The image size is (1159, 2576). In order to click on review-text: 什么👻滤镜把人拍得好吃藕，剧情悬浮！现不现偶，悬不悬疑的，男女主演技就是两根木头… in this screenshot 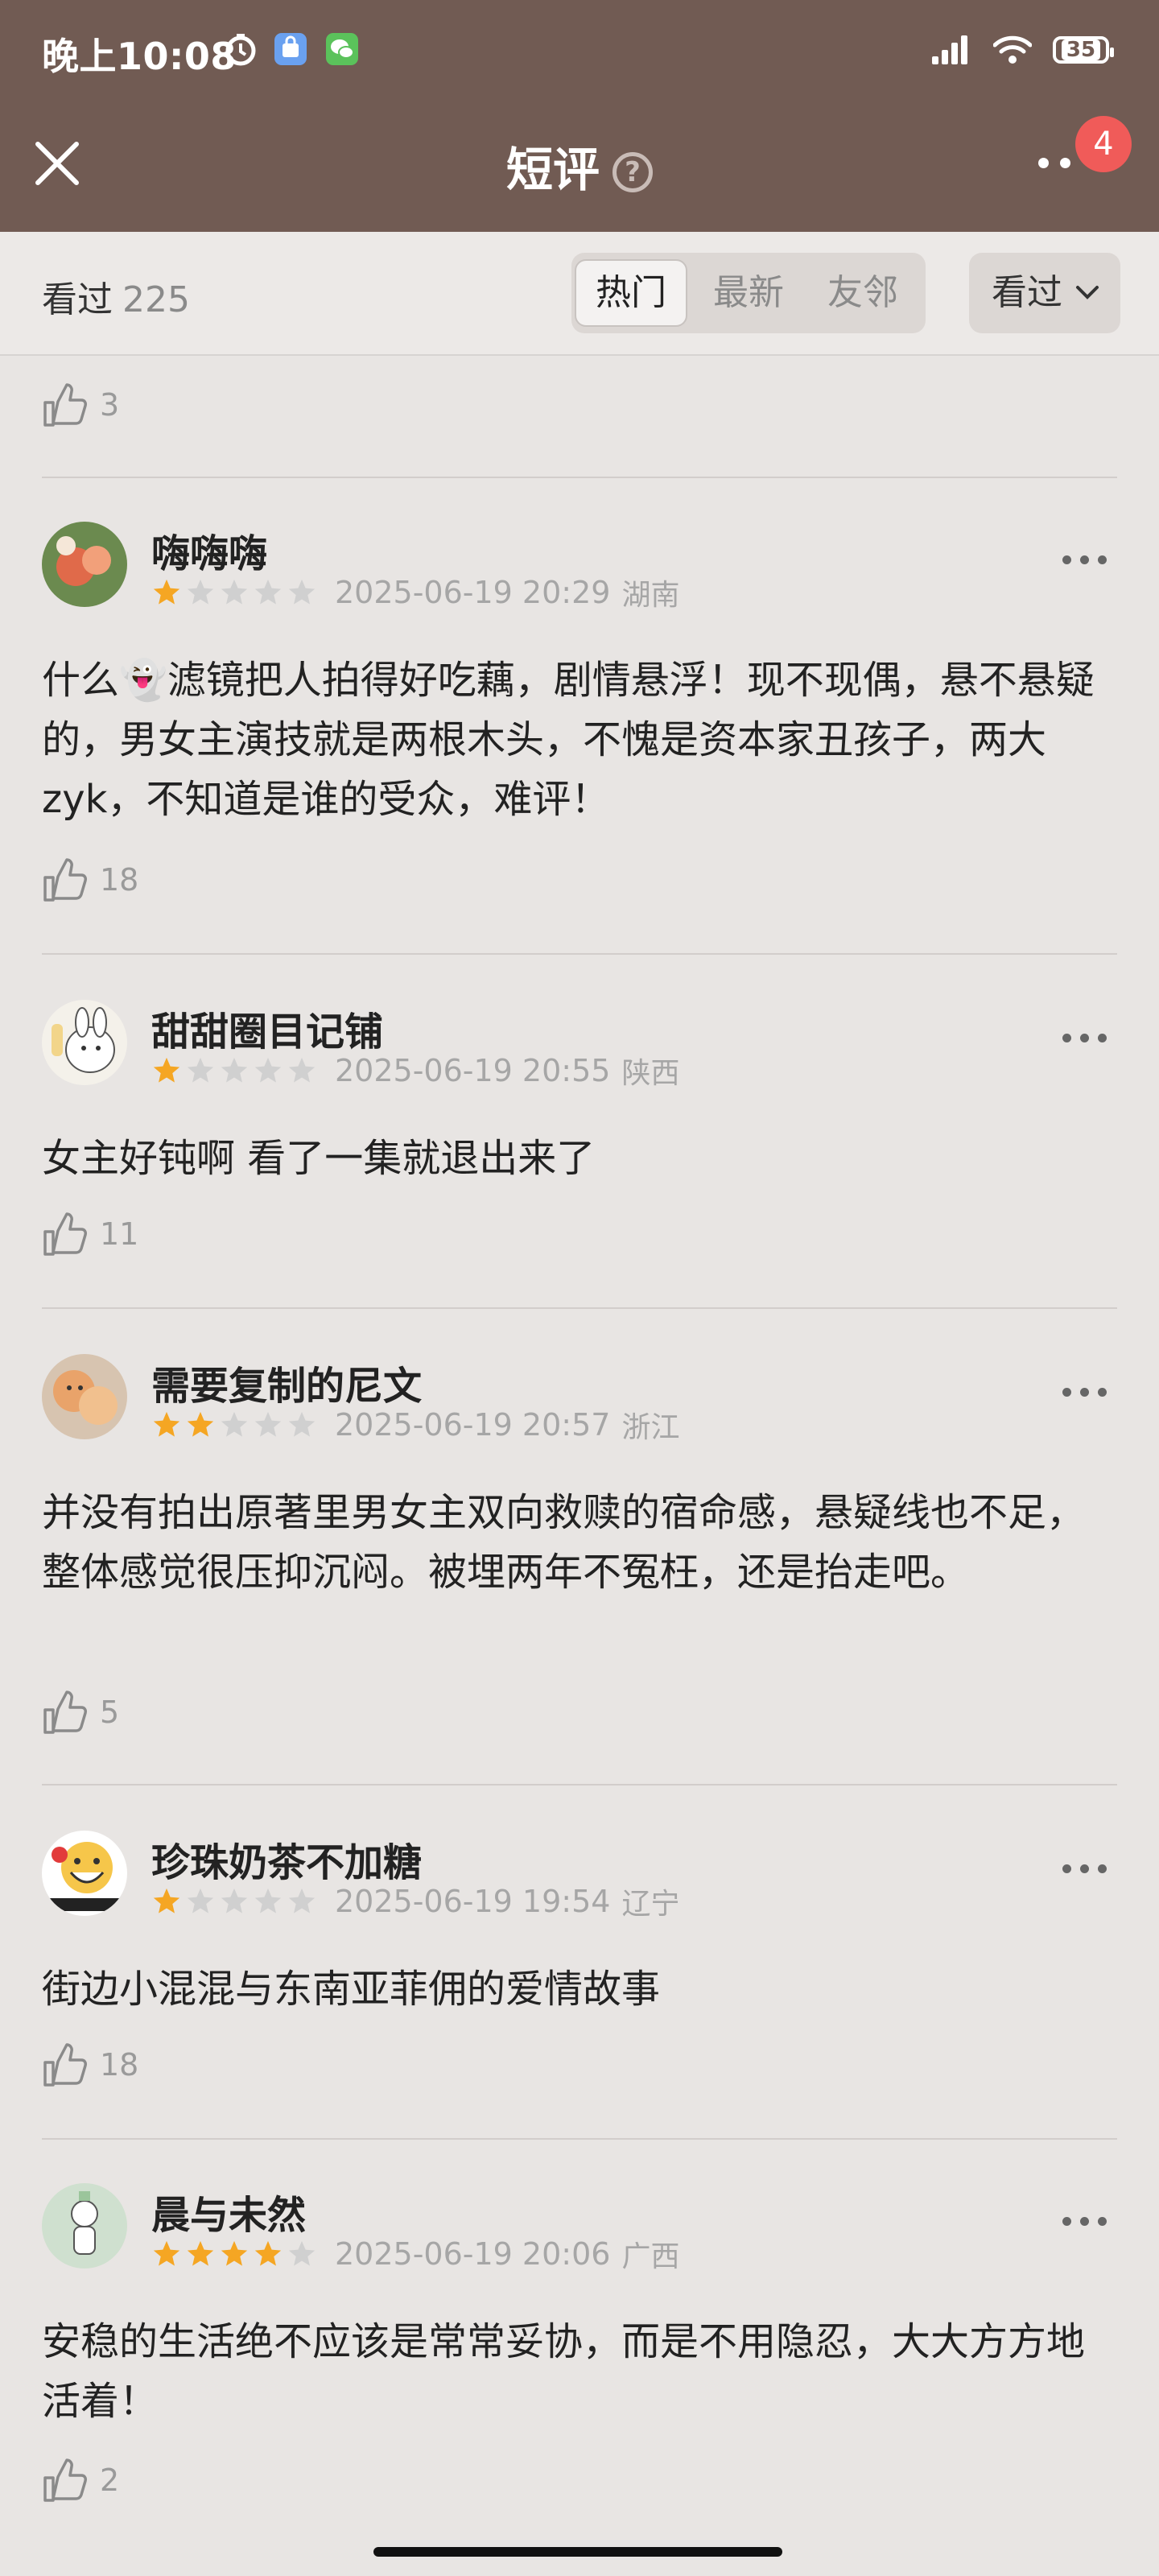, I will do `click(568, 740)`.